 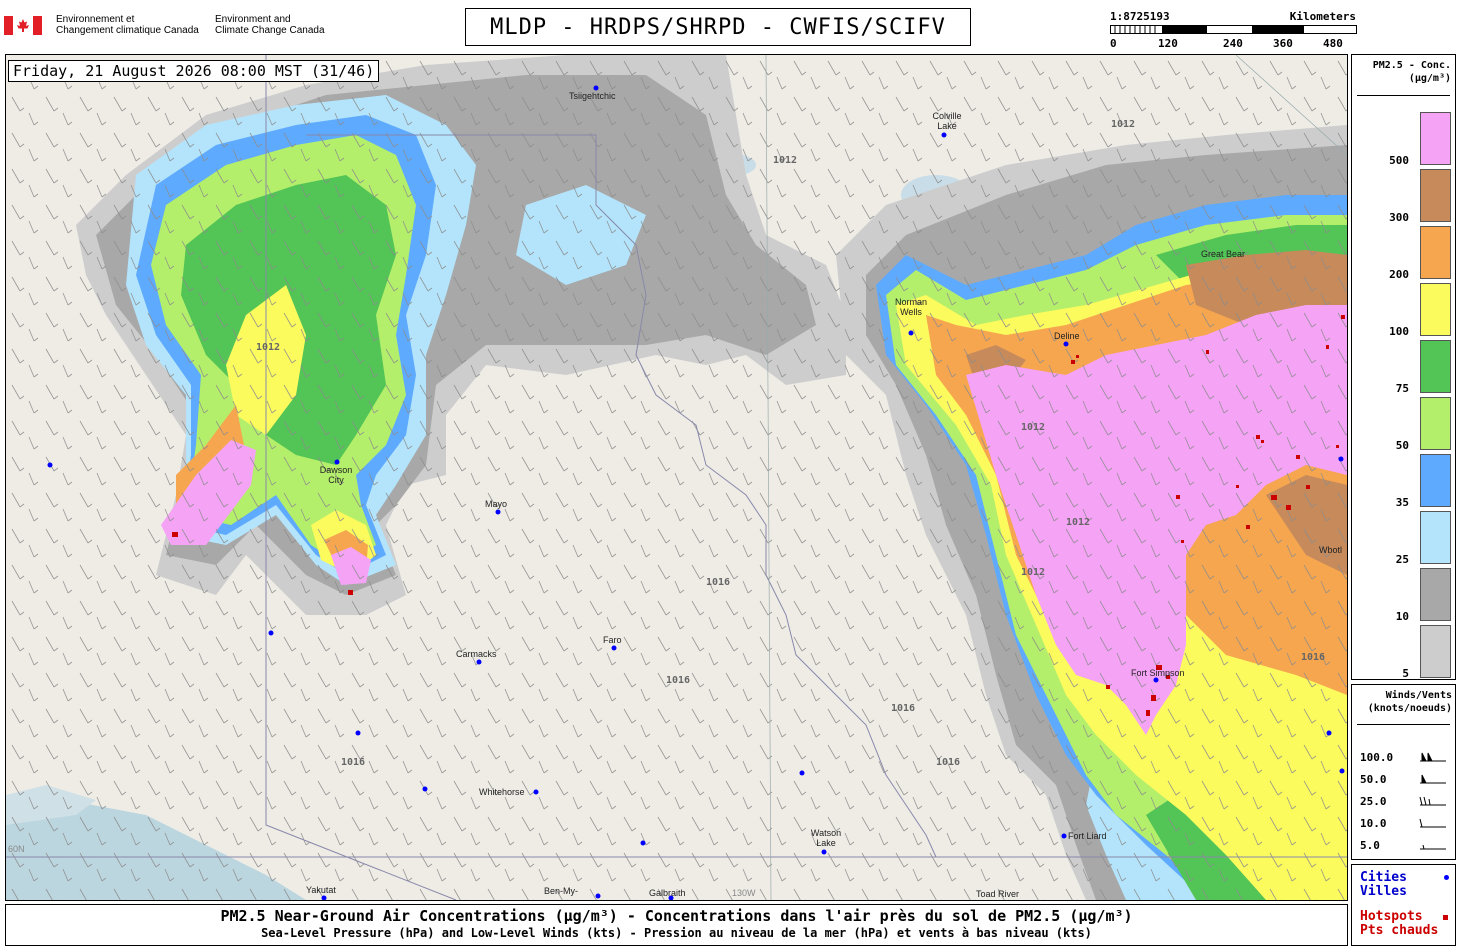 What do you see at coordinates (718, 27) in the screenshot?
I see `product-title: MLDP - HRDPS/SHRPD - CWFIS/SCIFV` at bounding box center [718, 27].